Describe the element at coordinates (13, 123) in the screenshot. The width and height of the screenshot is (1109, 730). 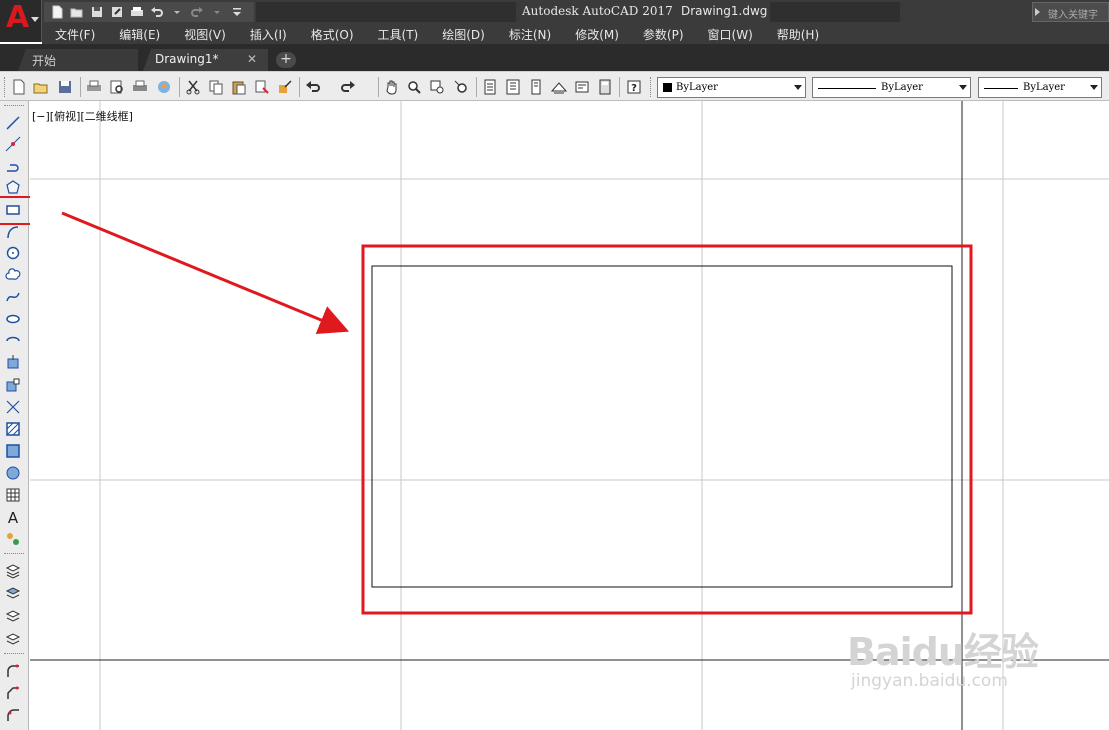
I see `line-icon` at that location.